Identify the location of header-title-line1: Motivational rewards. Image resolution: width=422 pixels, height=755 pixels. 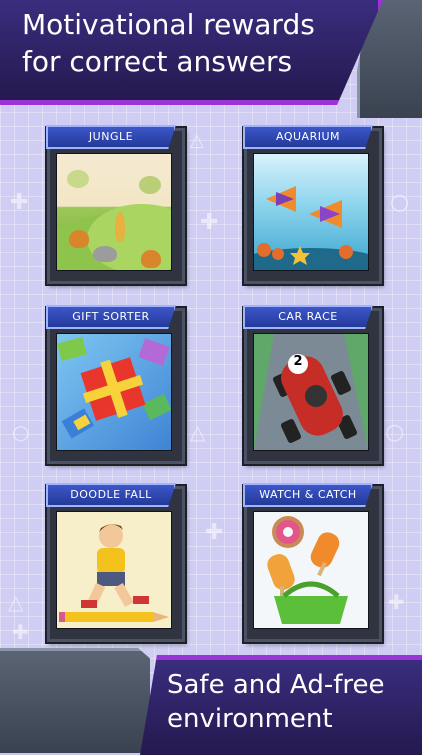
(168, 24).